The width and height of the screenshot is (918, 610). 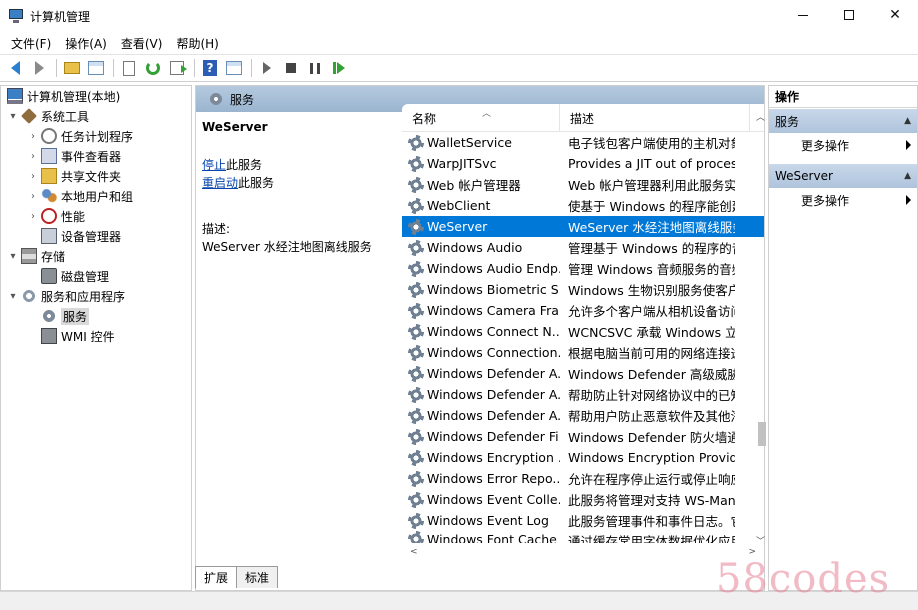 I want to click on tree-item-event-viewer: › 事件查看器, so click(x=96, y=156).